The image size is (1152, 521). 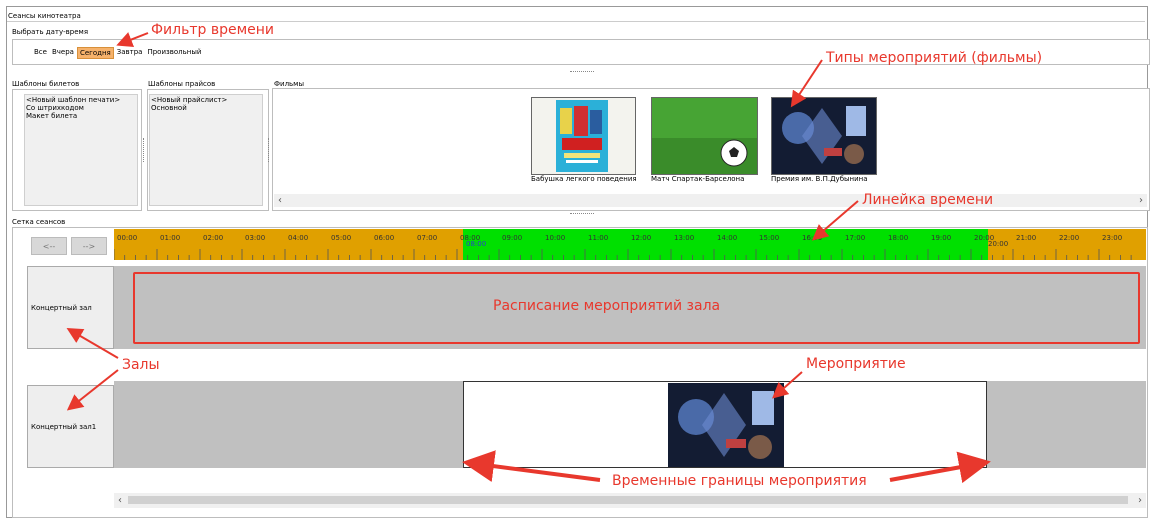 What do you see at coordinates (607, 306) in the screenshot?
I see `annotation-hall-schedule: Расписание мероприятий зала` at bounding box center [607, 306].